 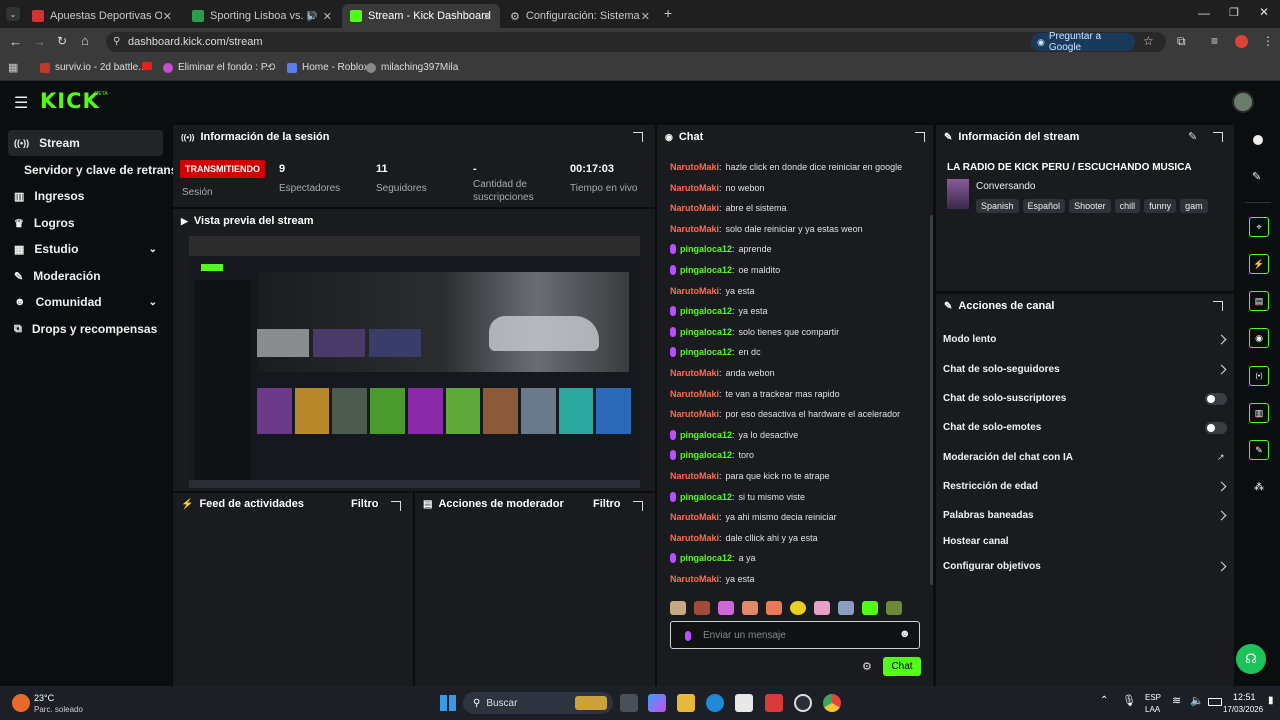 I want to click on hamburger-menu-icon: ☰, so click(x=21, y=103).